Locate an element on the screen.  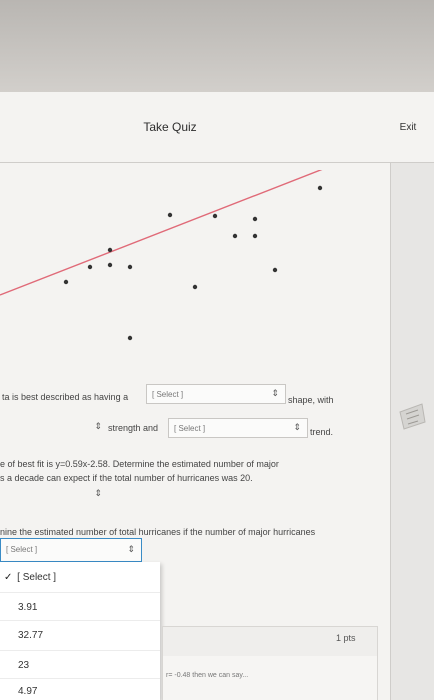
trend-select: [ Select ] ⇕ is located at coordinates (238, 428).